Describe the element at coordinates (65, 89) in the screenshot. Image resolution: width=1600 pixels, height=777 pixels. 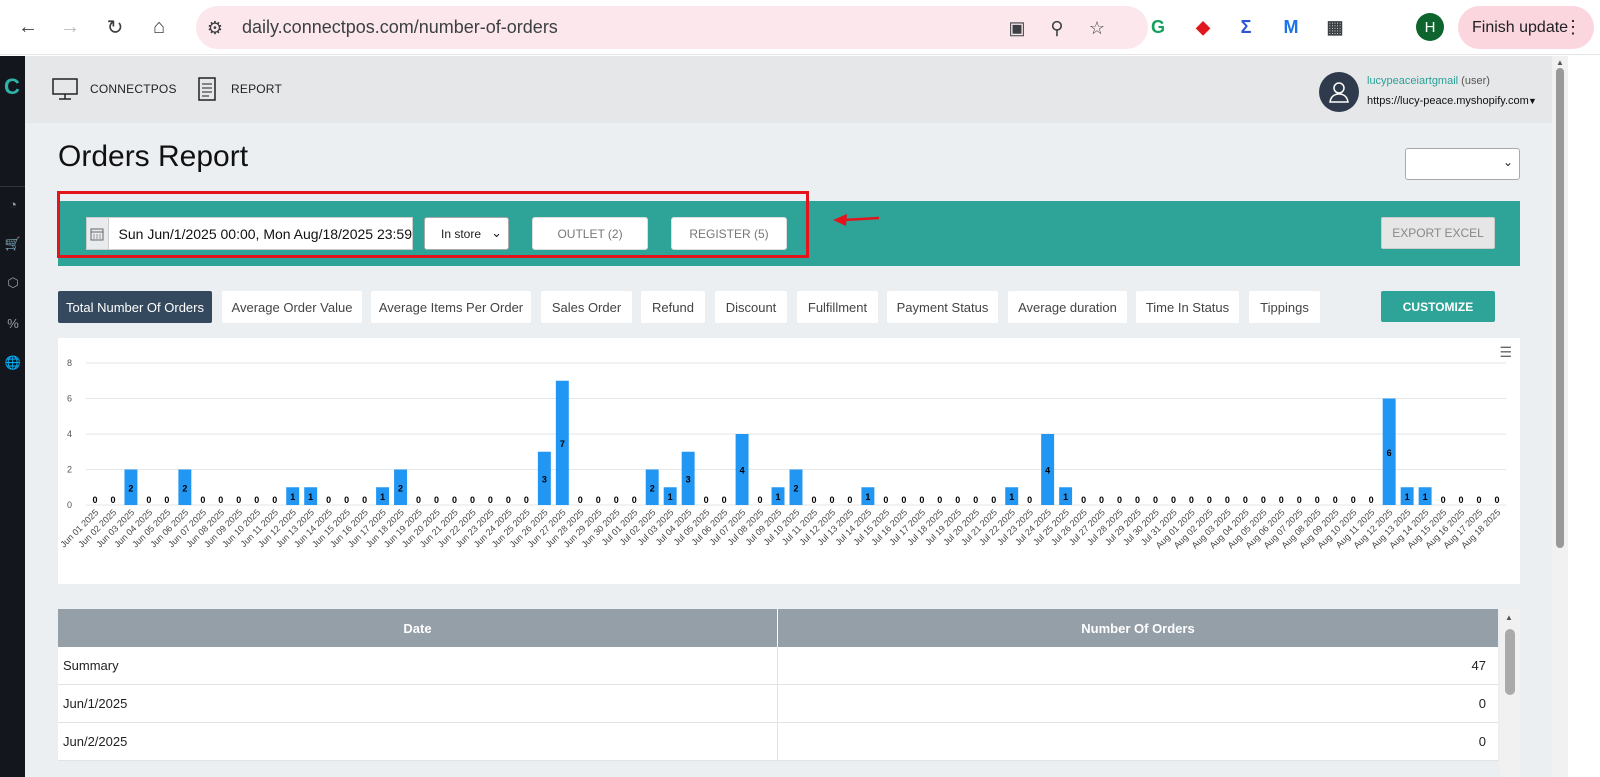
I see `monitor-icon` at that location.